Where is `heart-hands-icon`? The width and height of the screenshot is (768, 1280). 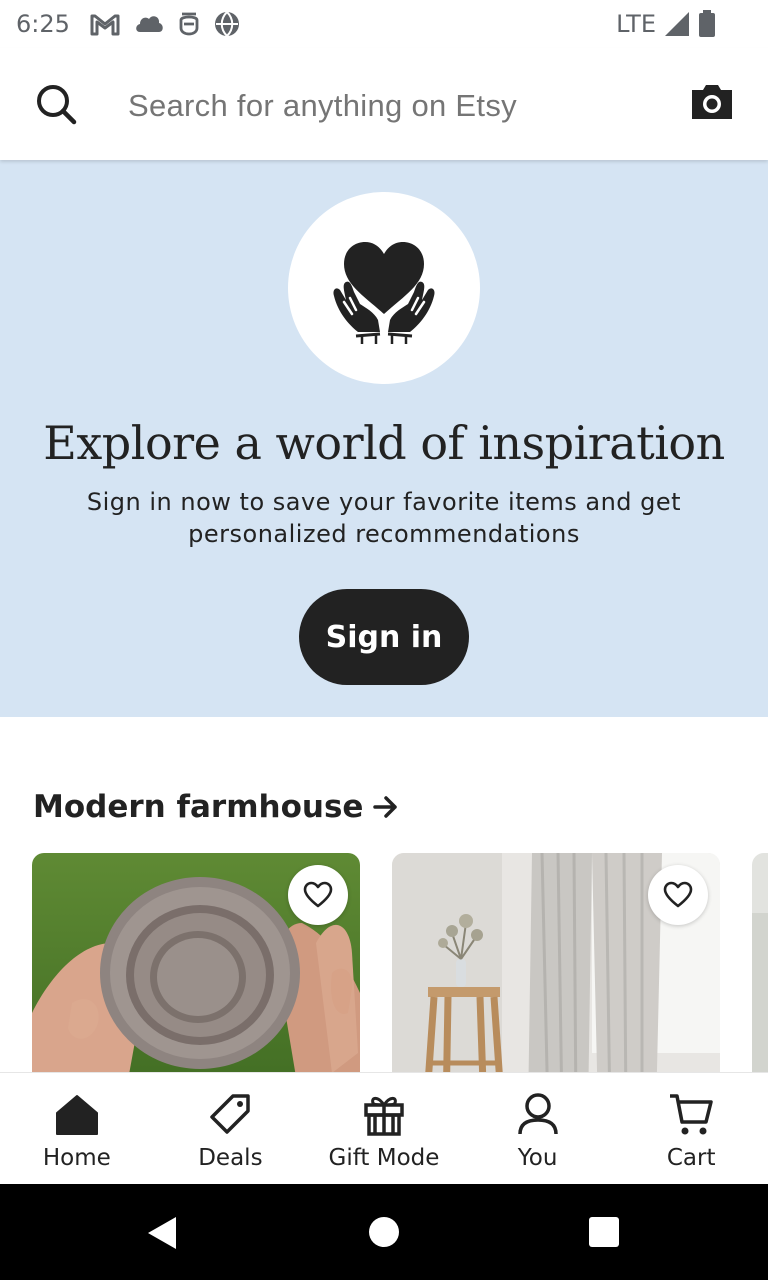
heart-hands-icon is located at coordinates (384, 293).